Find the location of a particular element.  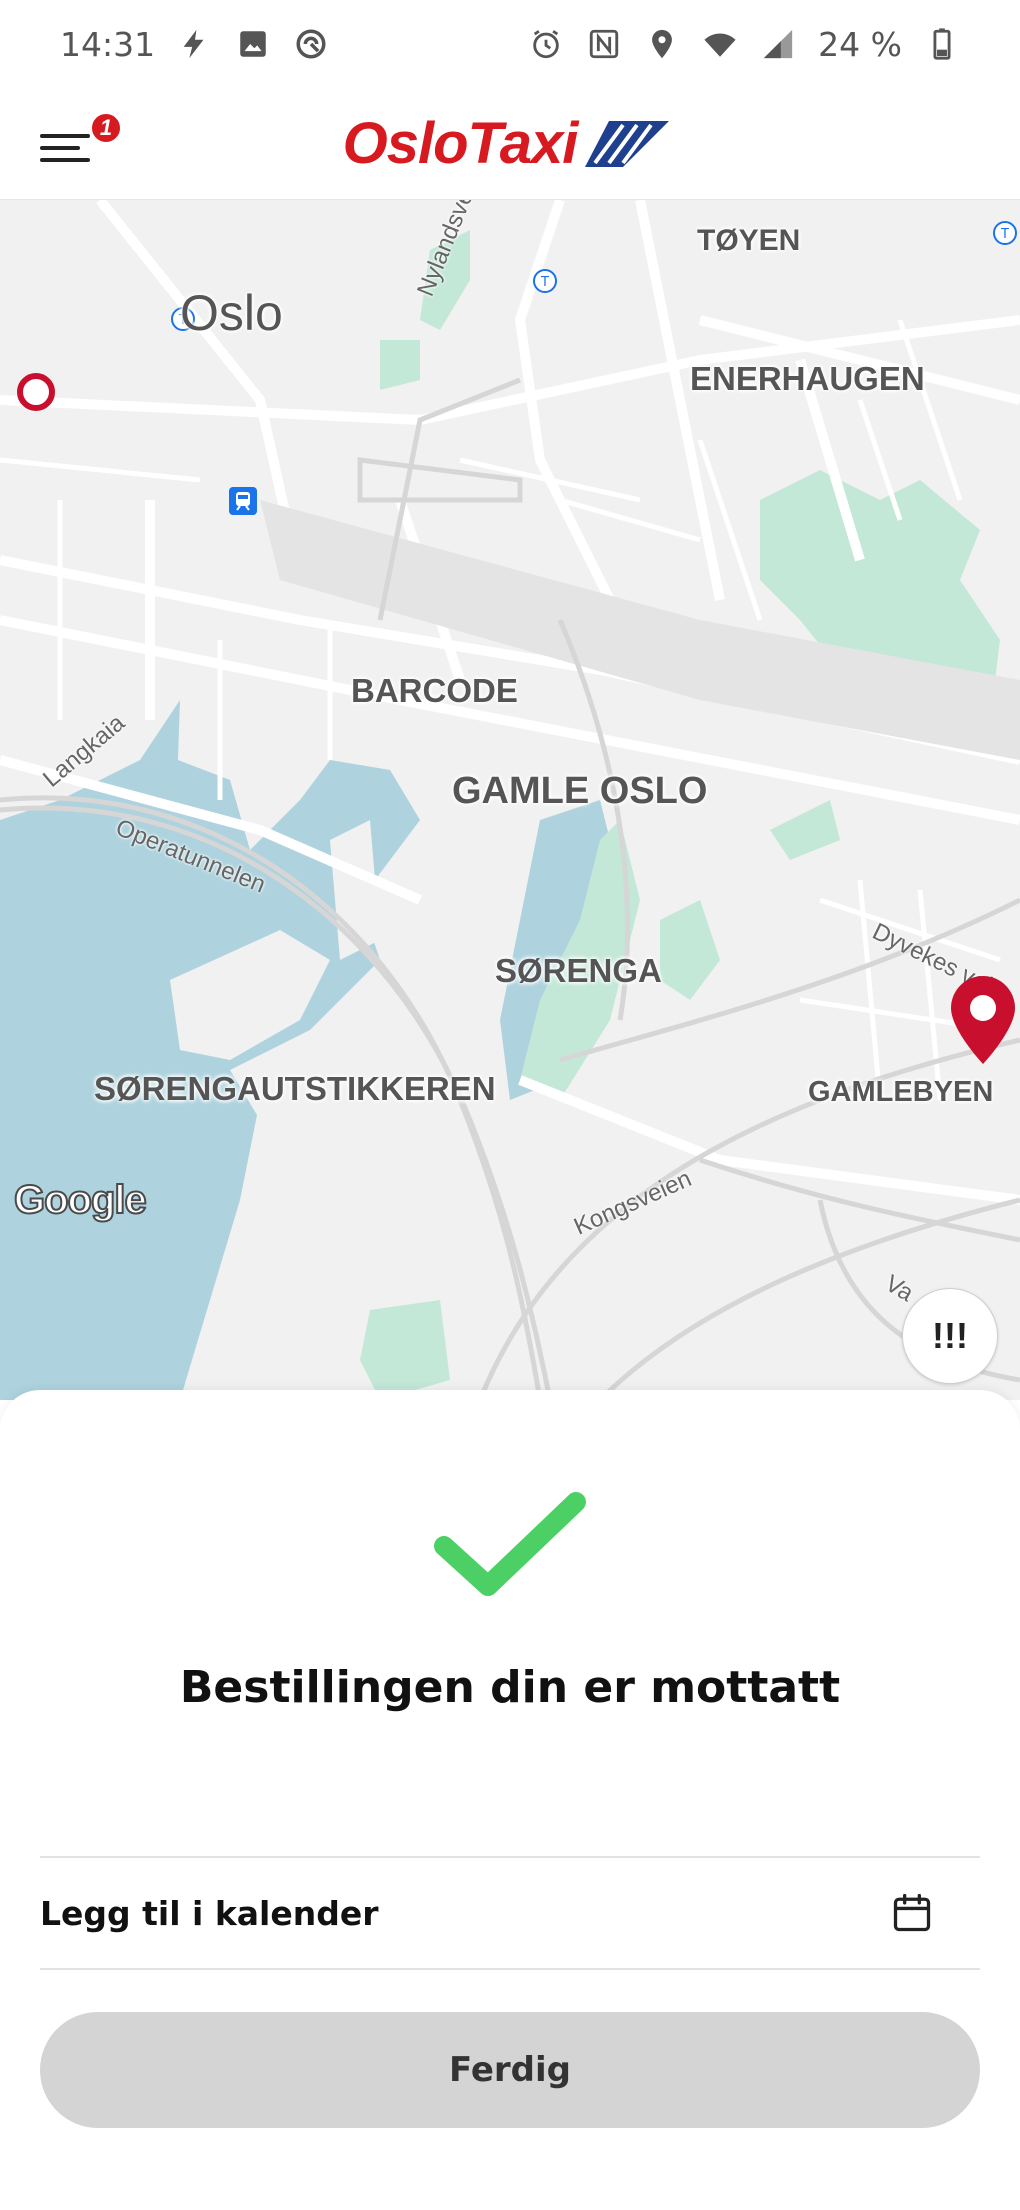

divider is located at coordinates (510, 1969).